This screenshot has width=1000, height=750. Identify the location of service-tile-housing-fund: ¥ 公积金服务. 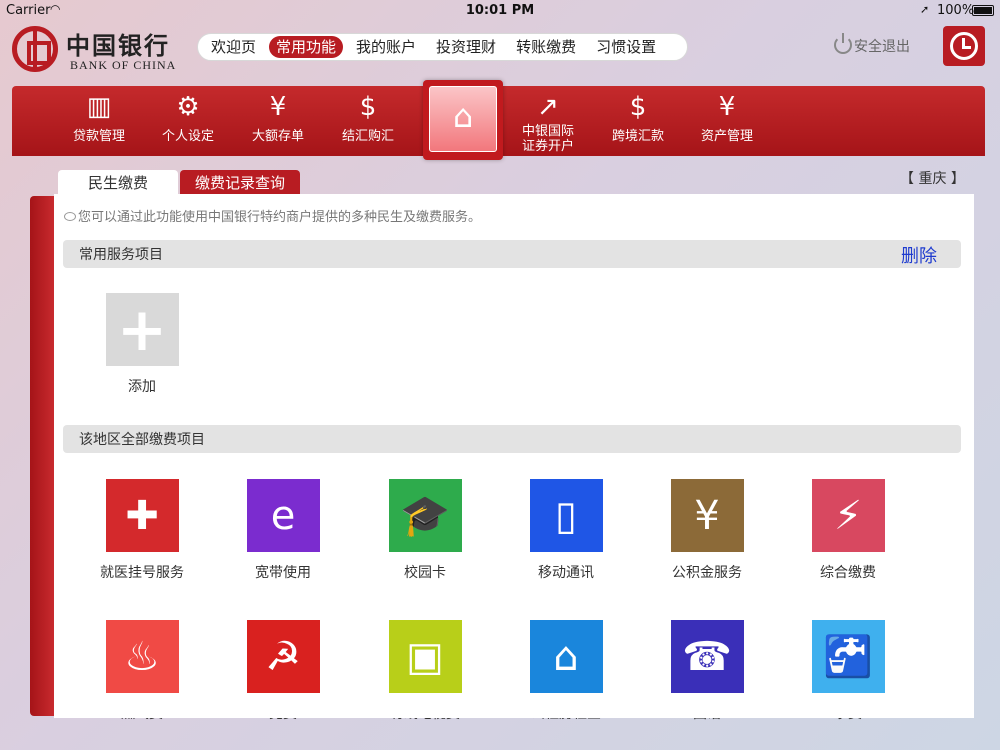
(707, 530).